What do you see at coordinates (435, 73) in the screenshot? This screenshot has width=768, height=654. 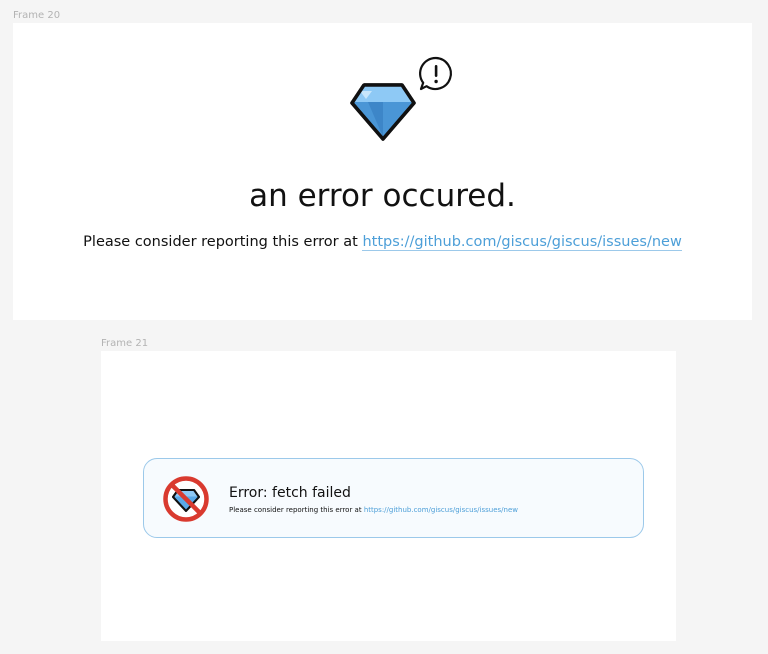 I see `speech-bubble-exclamation-icon` at bounding box center [435, 73].